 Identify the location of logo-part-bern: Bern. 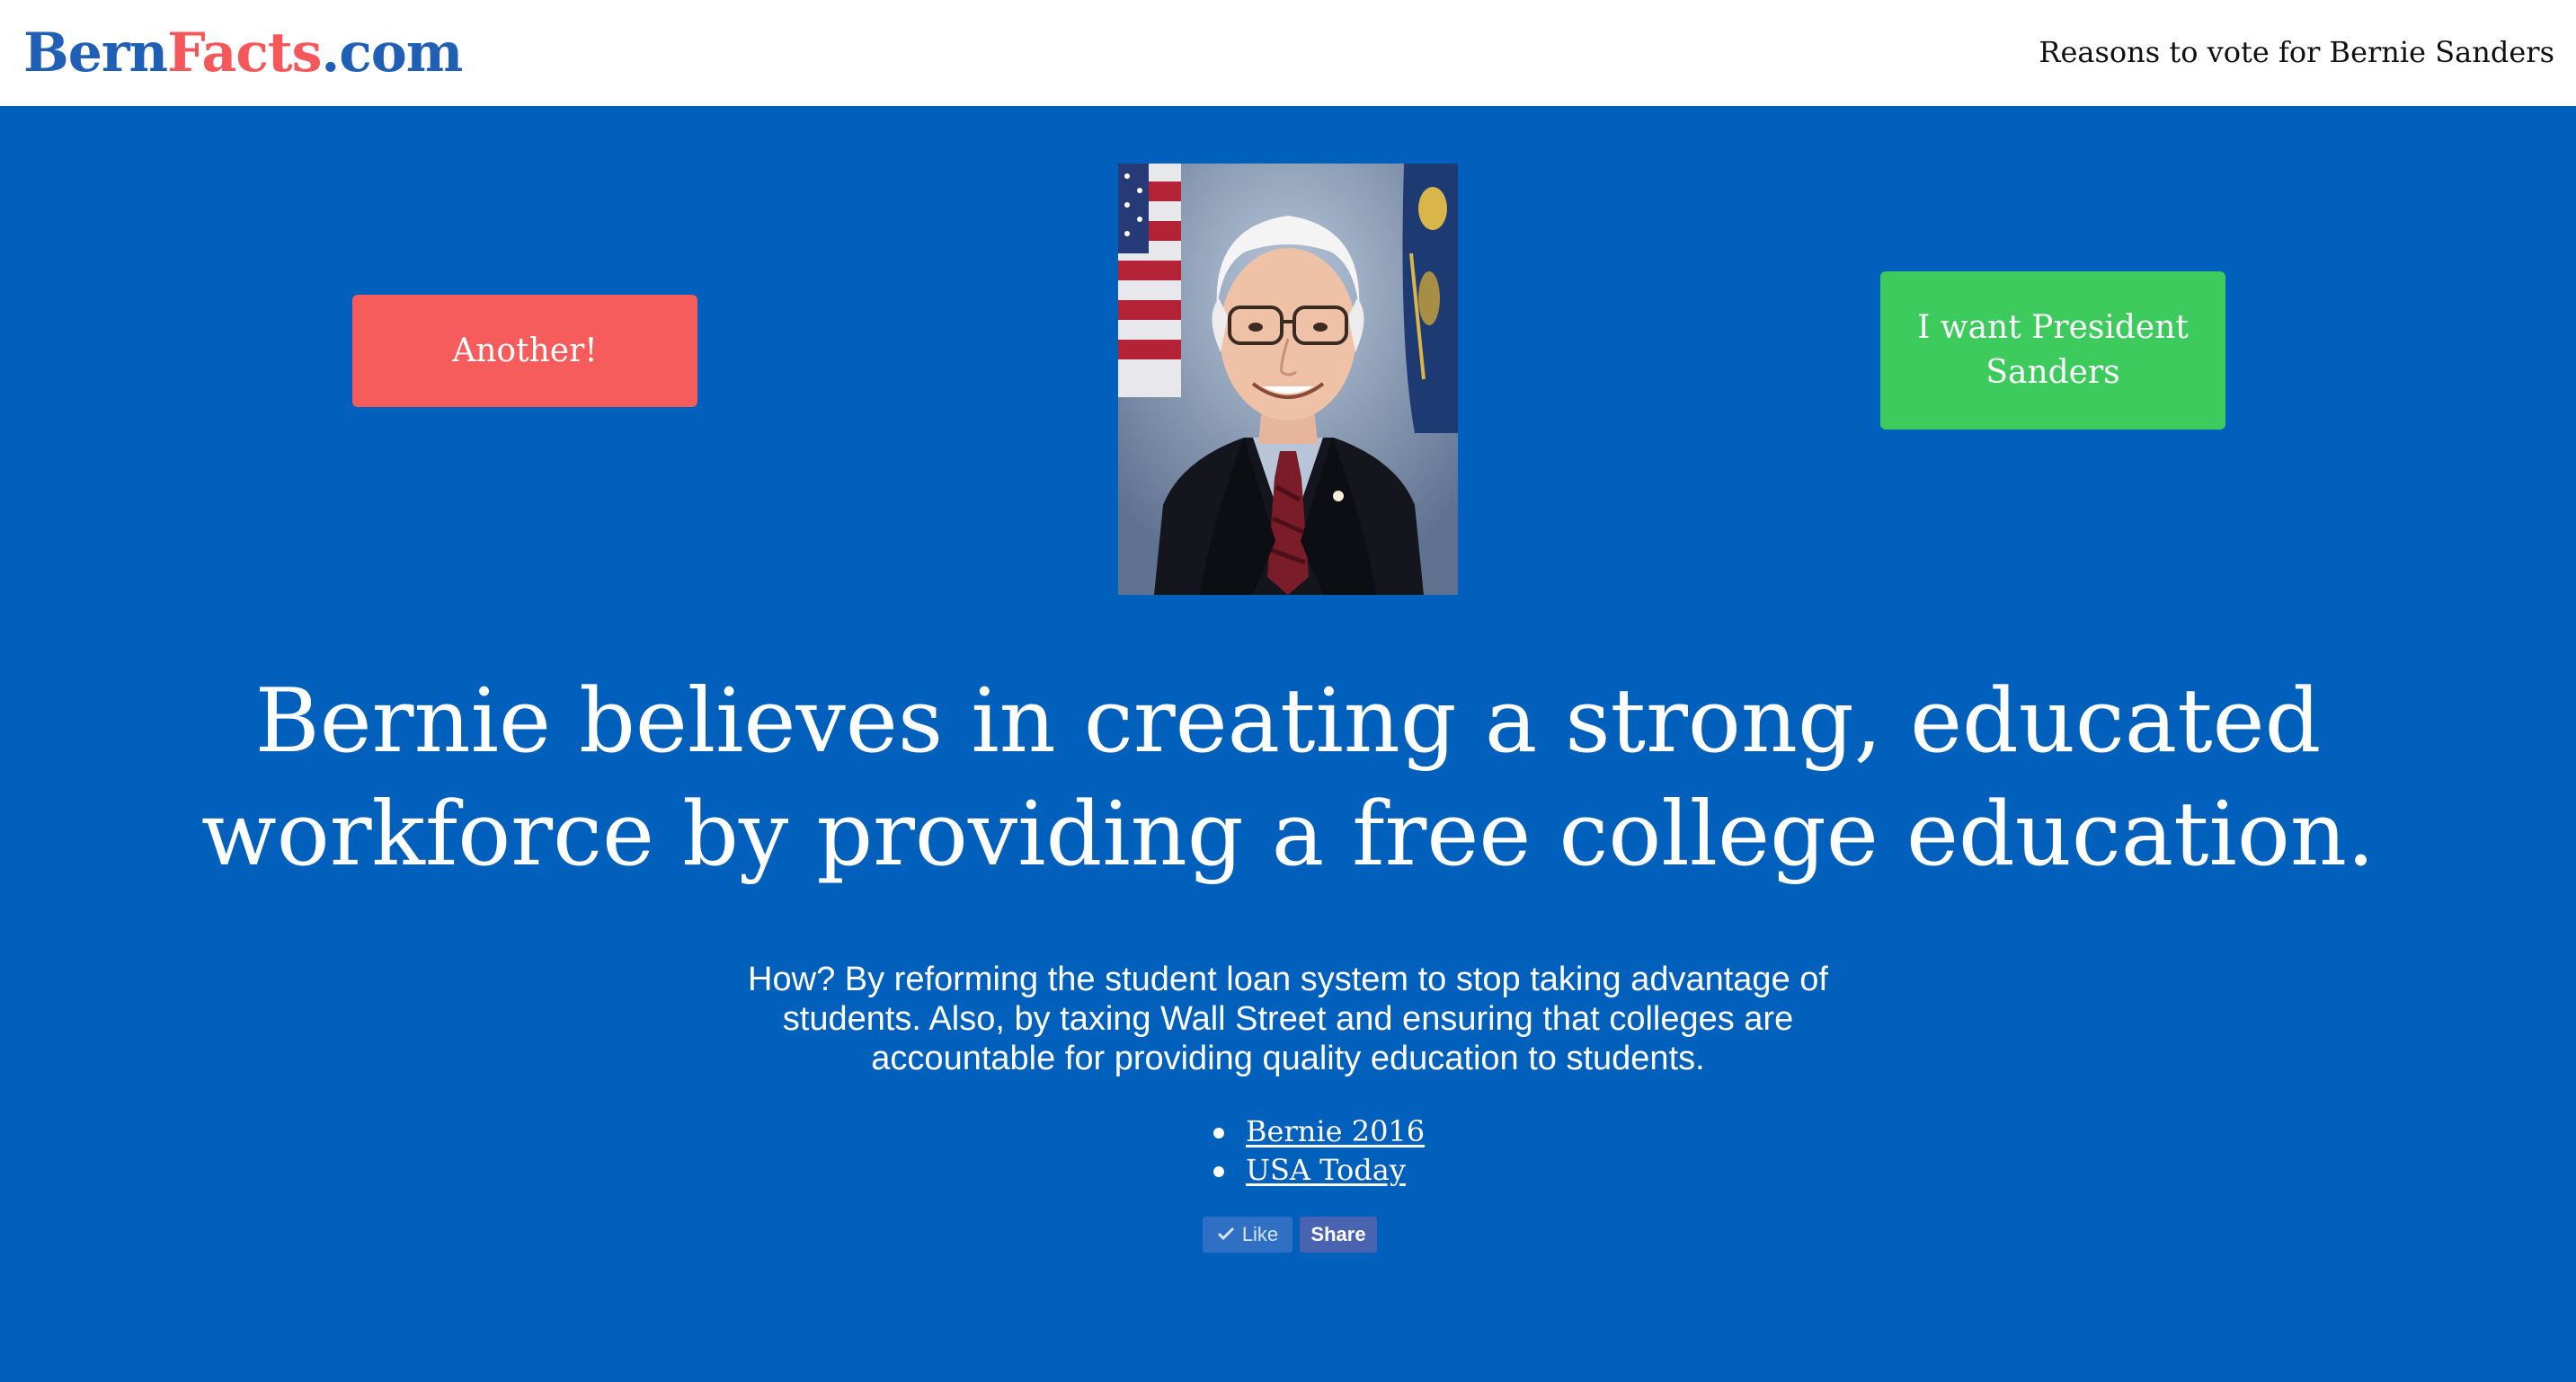
(95, 53).